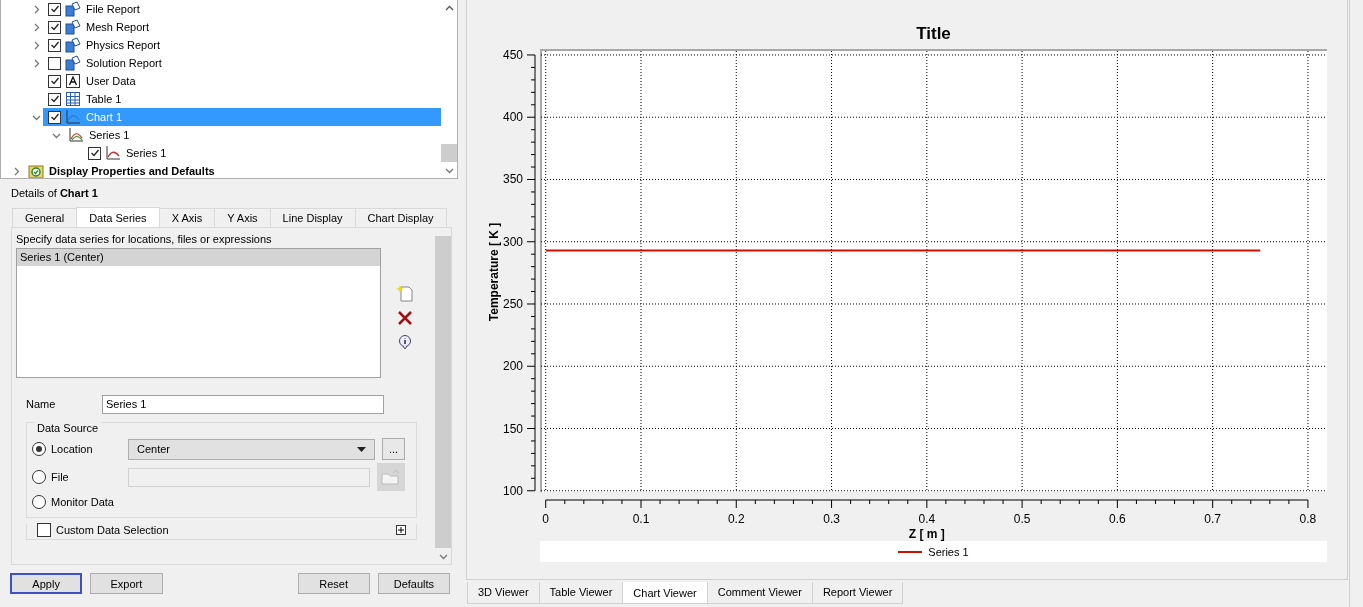 Image resolution: width=1363 pixels, height=607 pixels. What do you see at coordinates (494, 272) in the screenshot?
I see `y-axis-title: Temperature [ K ]` at bounding box center [494, 272].